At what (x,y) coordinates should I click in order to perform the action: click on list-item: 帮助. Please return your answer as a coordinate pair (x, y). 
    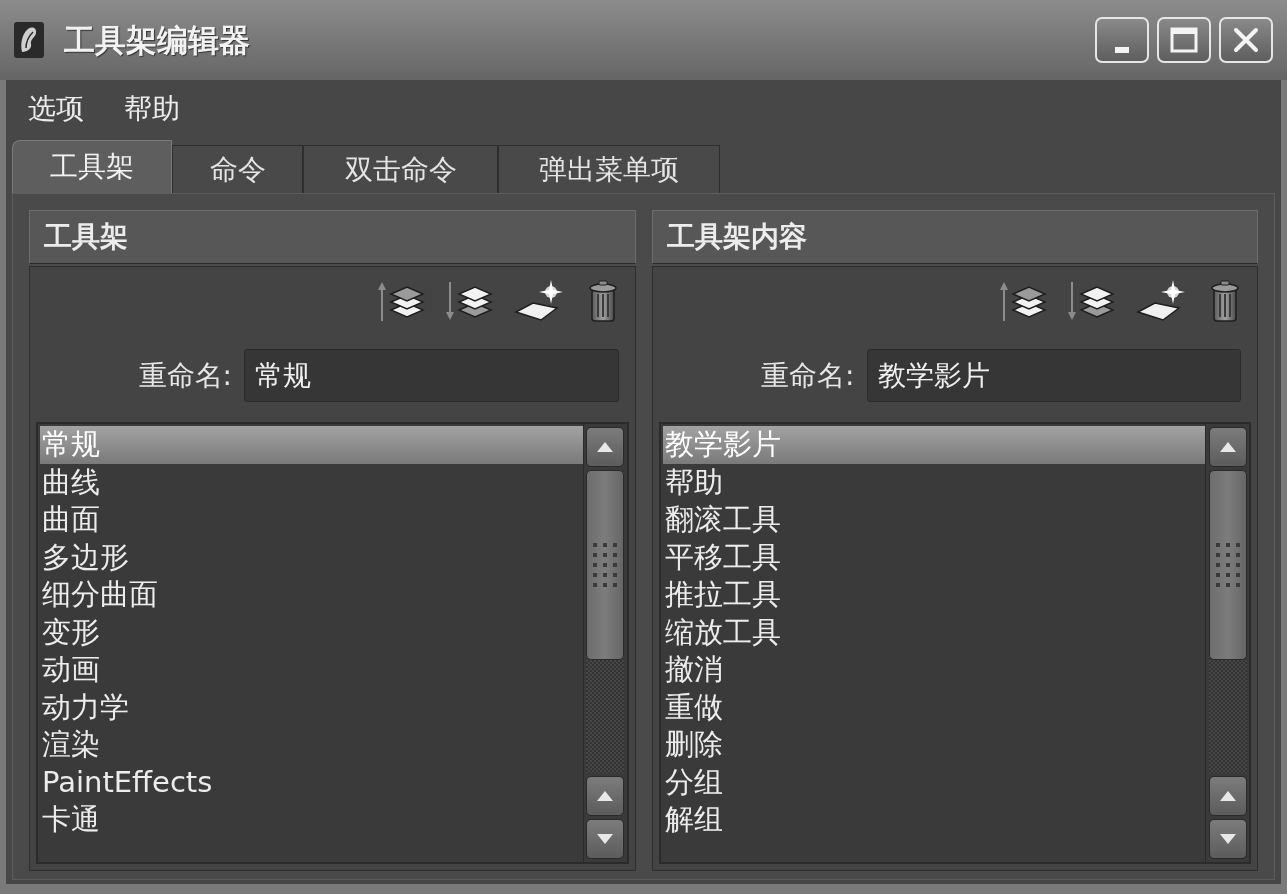
    Looking at the image, I should click on (933, 482).